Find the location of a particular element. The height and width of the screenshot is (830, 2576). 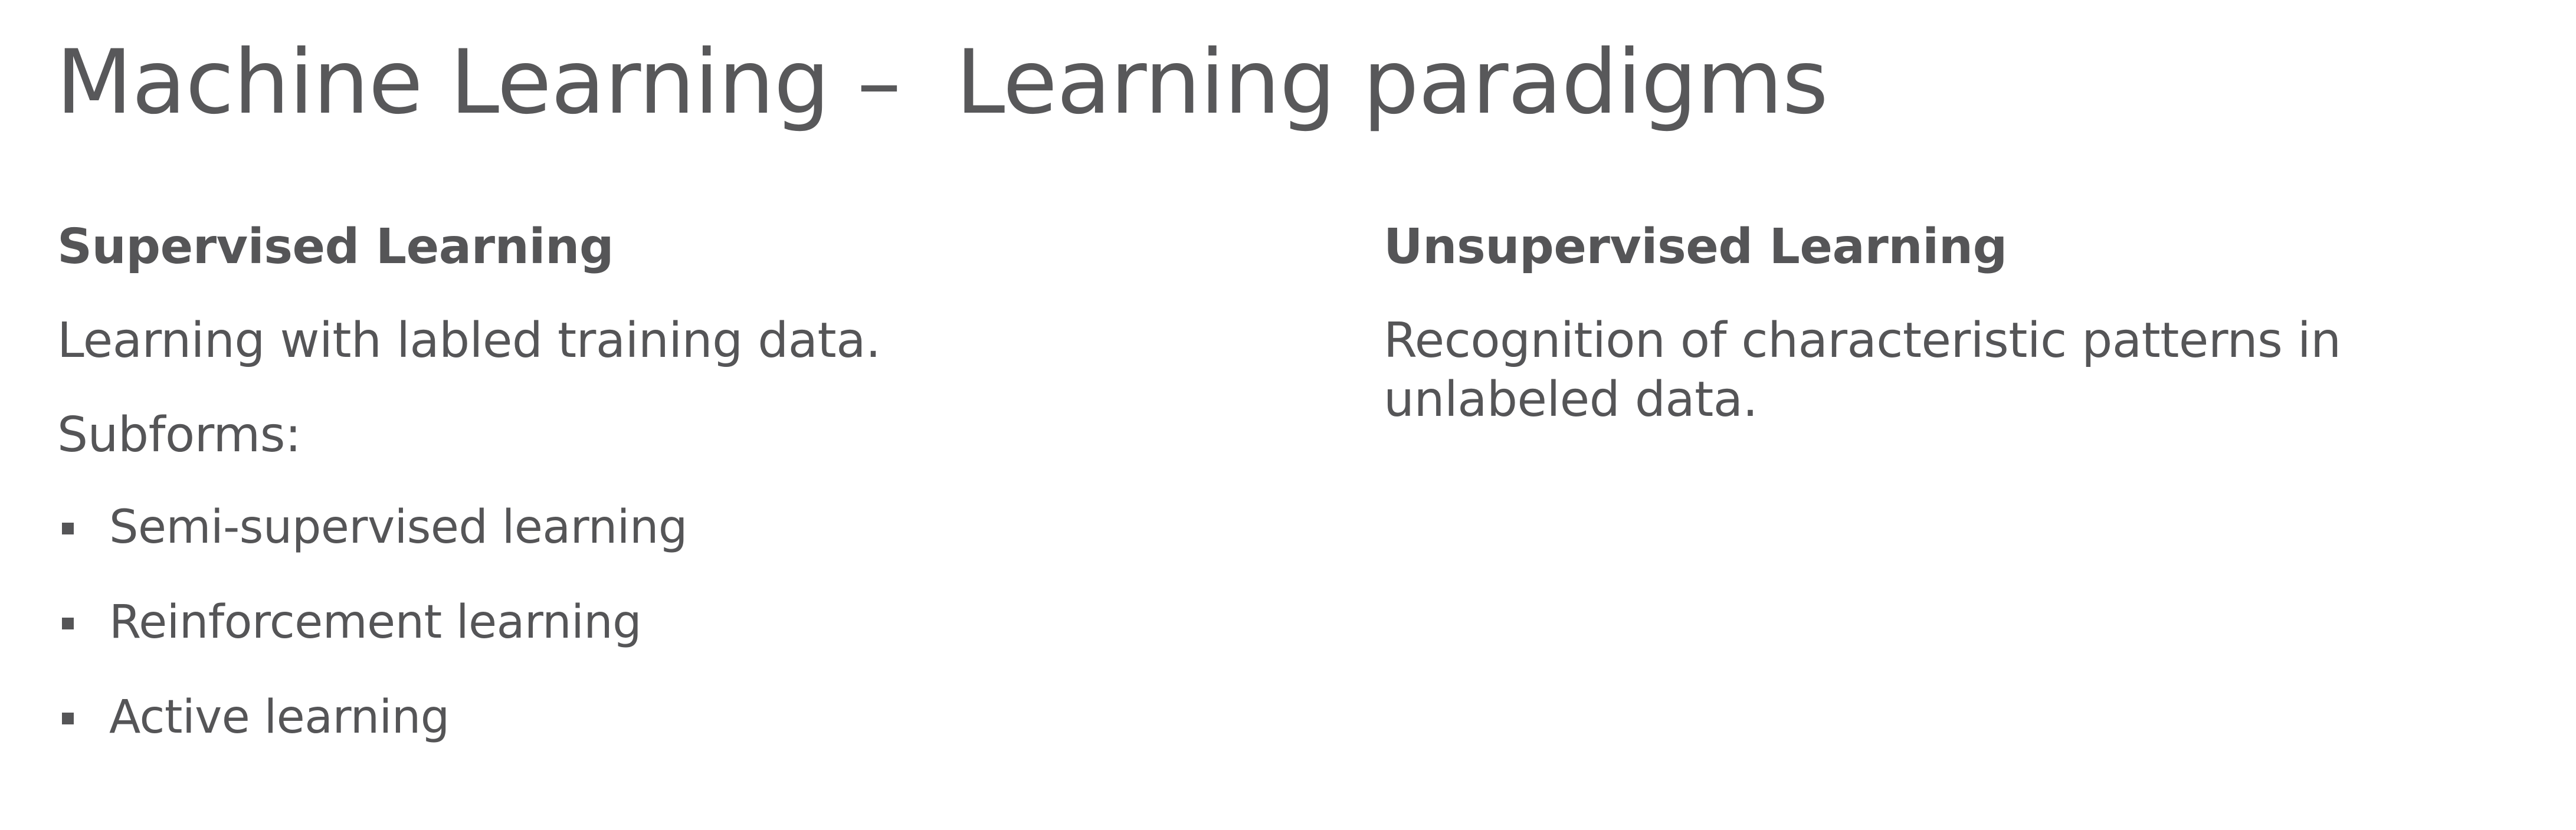

list-item-label: Semi-supervised learning is located at coordinates (398, 528).